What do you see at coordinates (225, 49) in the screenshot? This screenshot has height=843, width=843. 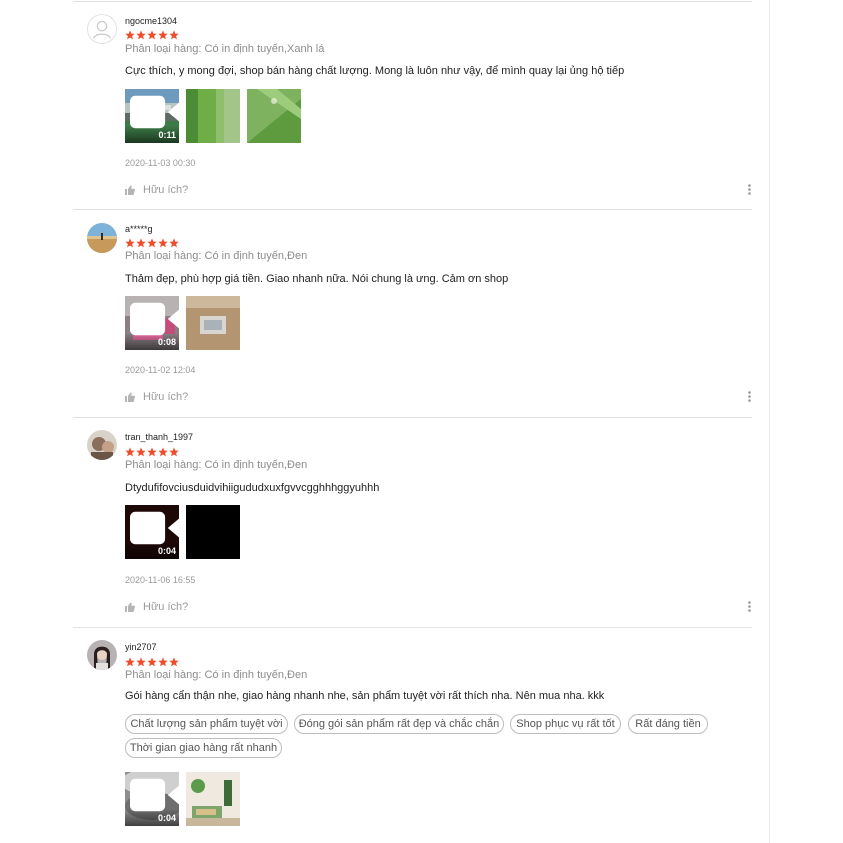 I see `product-variation: Phân loại hàng: Có in định tuyến,Xanh lá` at bounding box center [225, 49].